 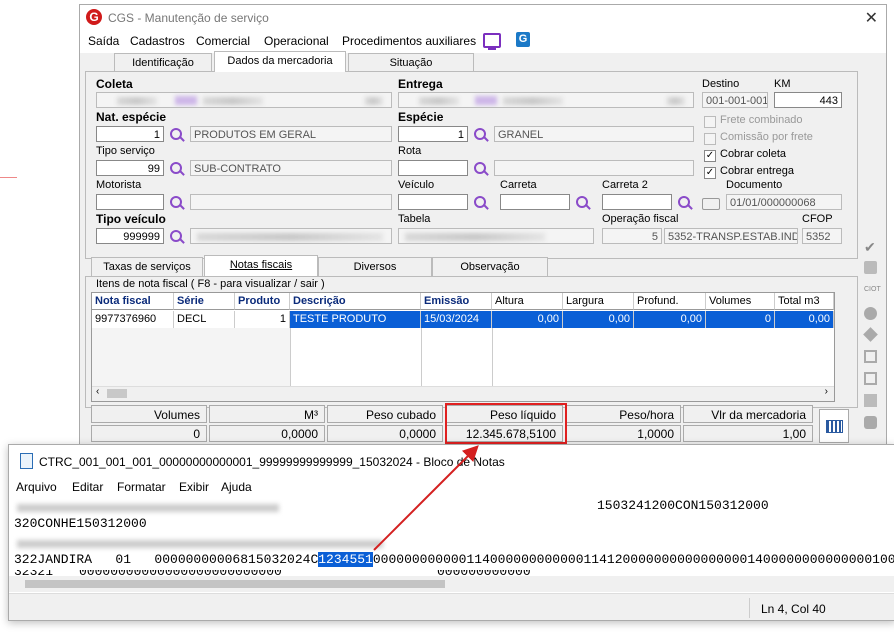 I want to click on annotation-arrow, so click(x=426, y=498).